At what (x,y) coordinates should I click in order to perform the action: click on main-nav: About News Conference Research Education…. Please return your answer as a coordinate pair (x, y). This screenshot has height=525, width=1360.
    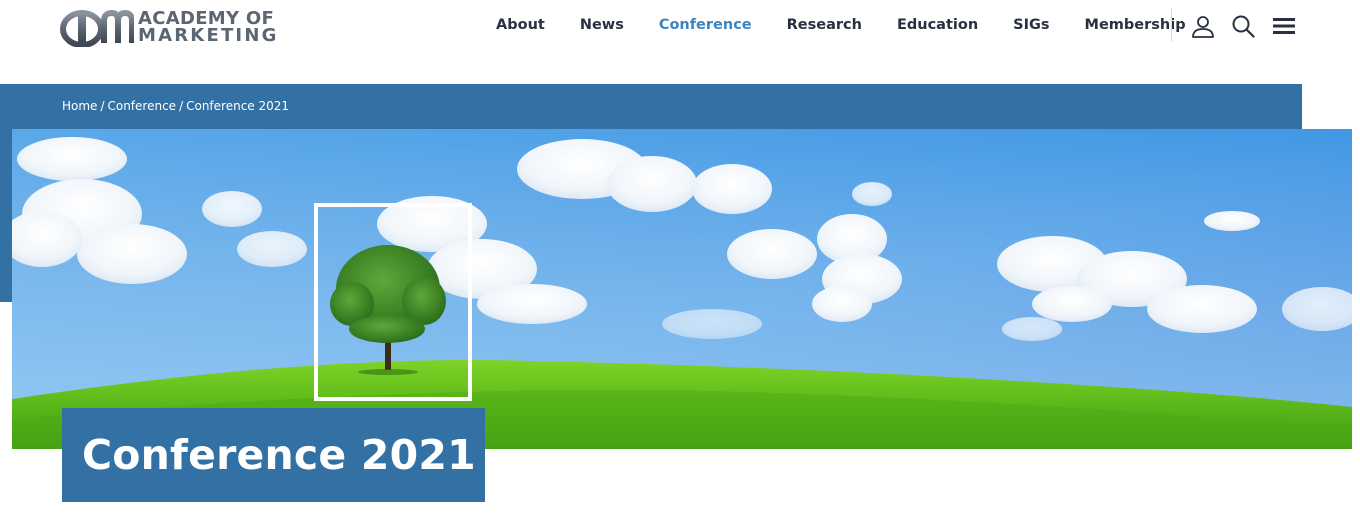
    Looking at the image, I should click on (832, 25).